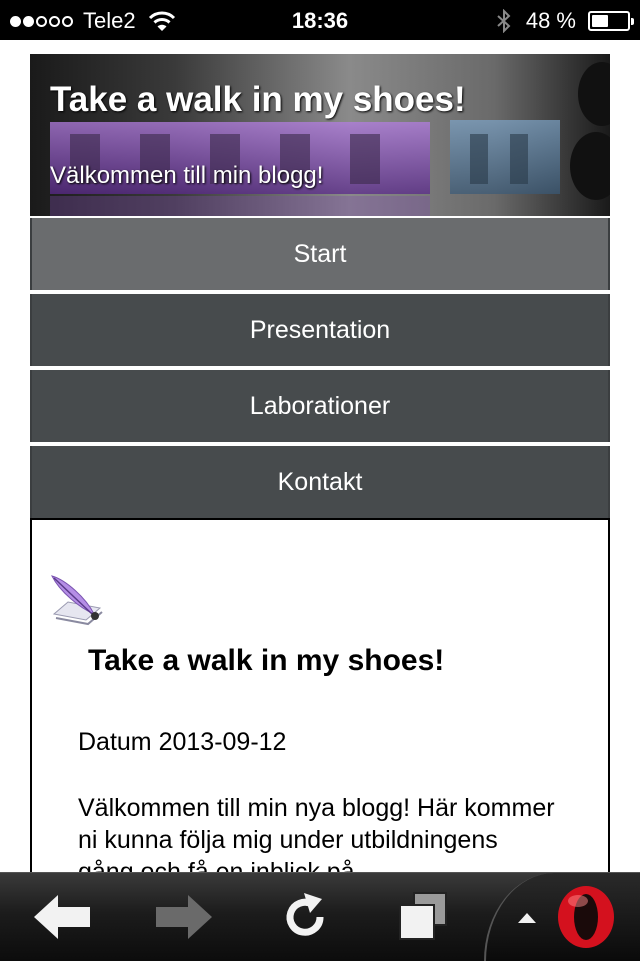 Image resolution: width=640 pixels, height=961 pixels. I want to click on battery-percent: 48 %, so click(550, 20).